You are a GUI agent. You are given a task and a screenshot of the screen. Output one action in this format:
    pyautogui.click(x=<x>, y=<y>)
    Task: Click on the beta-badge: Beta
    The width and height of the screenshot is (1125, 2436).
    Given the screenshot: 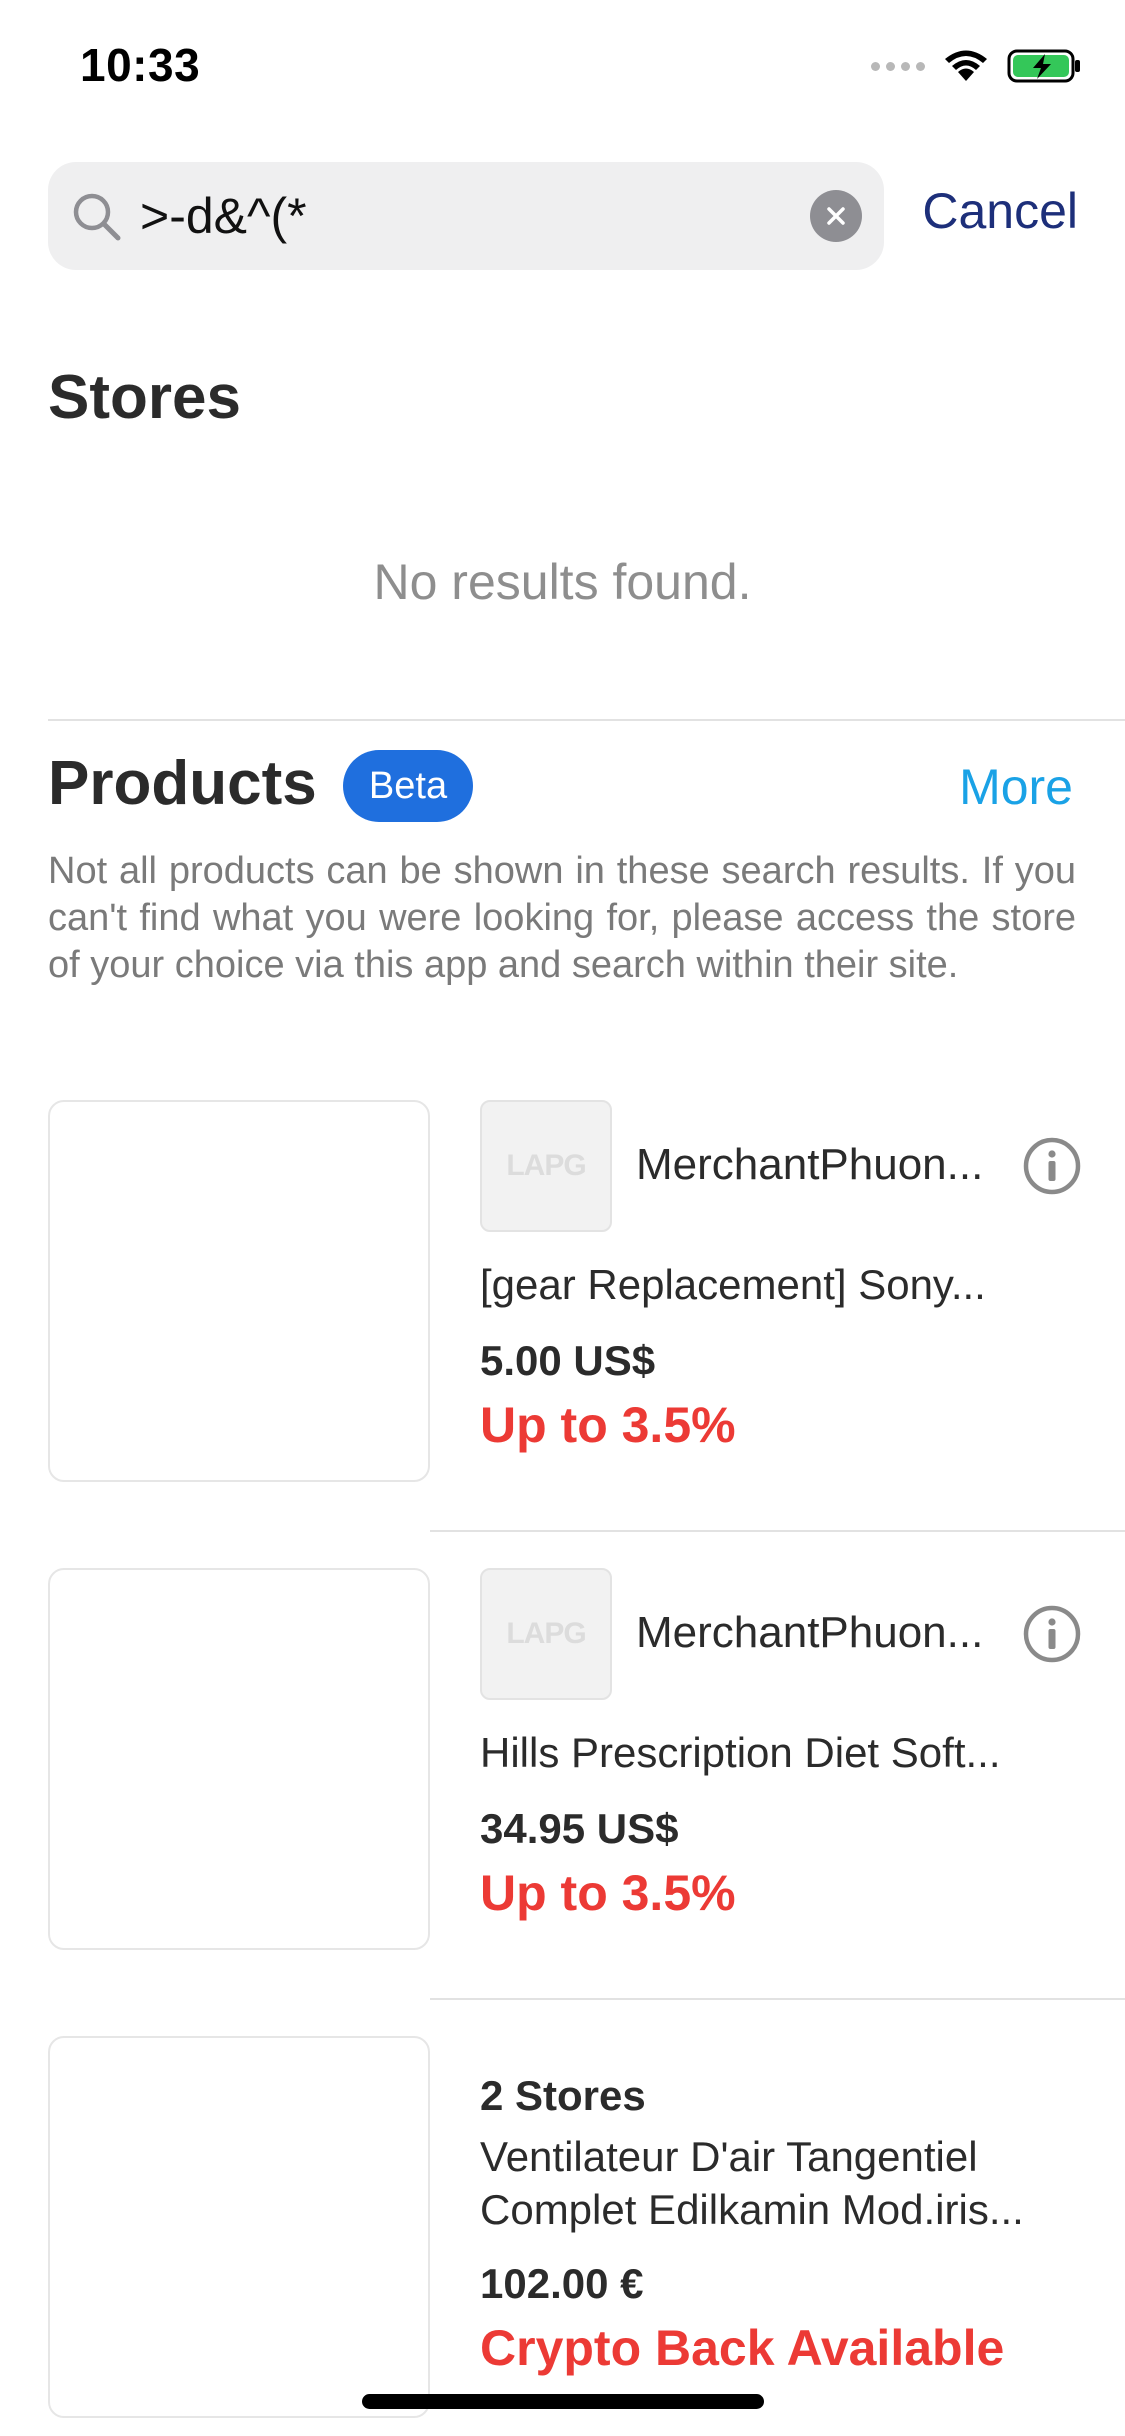 What is the action you would take?
    pyautogui.click(x=408, y=786)
    